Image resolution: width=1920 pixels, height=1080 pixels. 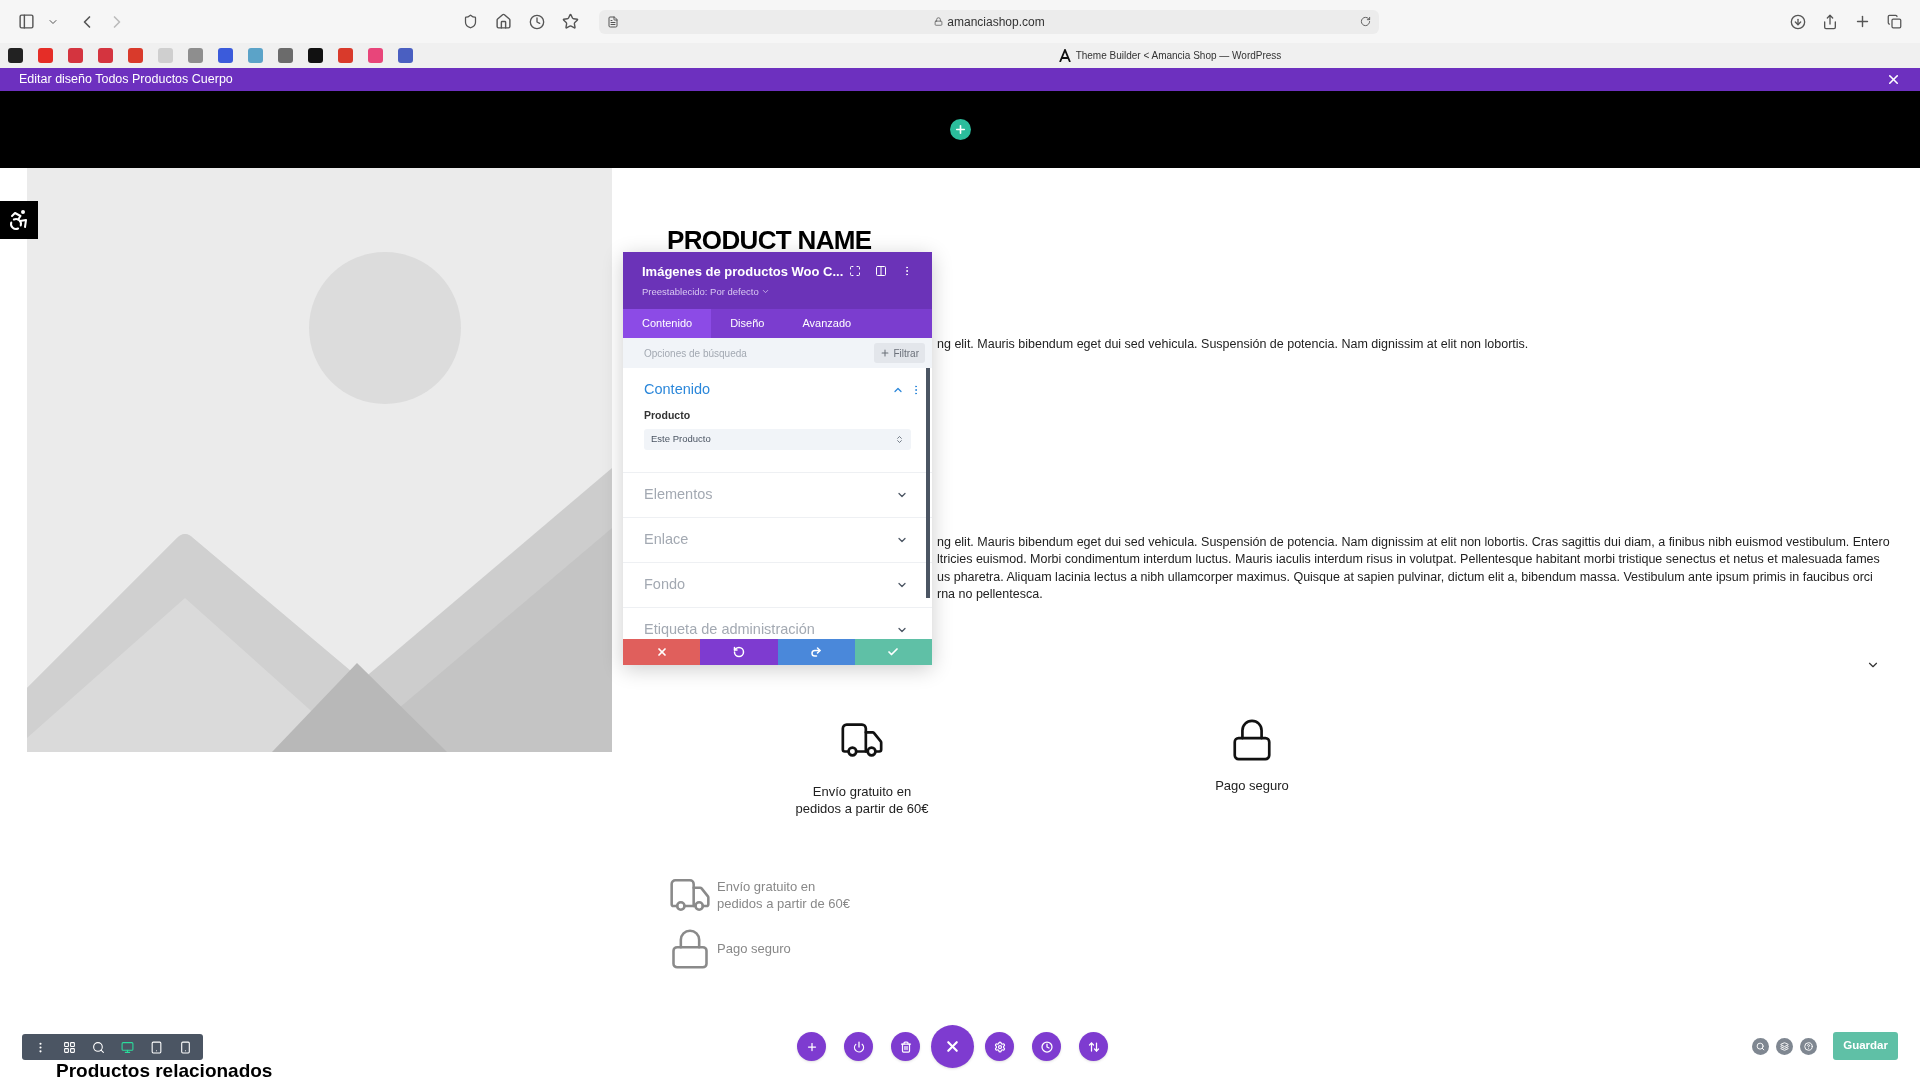 I want to click on help-icon, so click(x=1809, y=1046).